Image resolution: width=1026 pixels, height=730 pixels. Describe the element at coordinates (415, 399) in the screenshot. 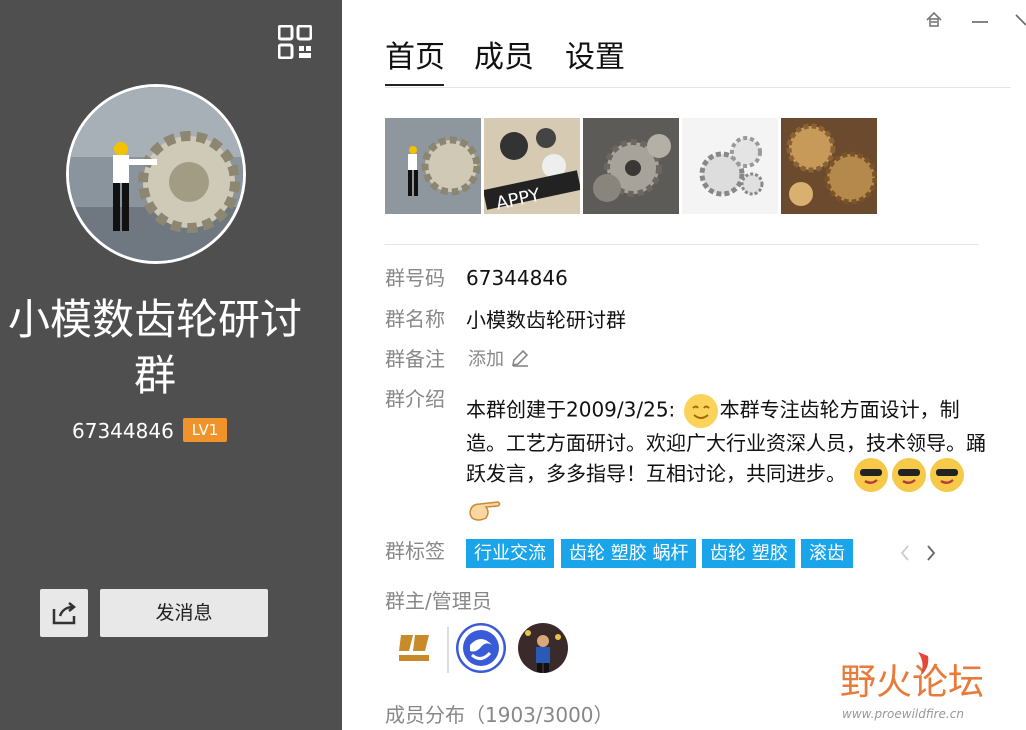

I see `group-intro-label: 群介绍` at that location.